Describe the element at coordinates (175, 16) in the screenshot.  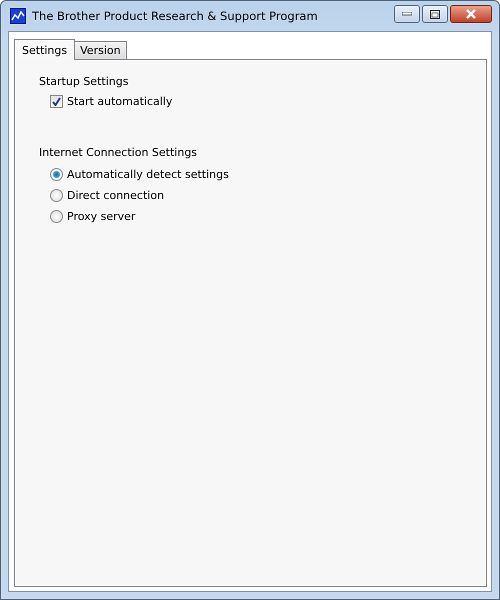
I see `window-title: The Brother Product Research & Support Program` at that location.